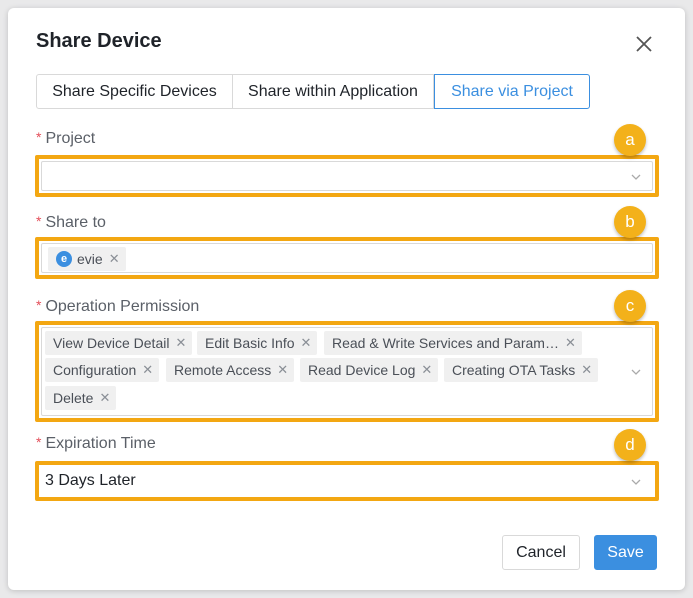  What do you see at coordinates (81, 398) in the screenshot?
I see `permission-tag: Delete ✕` at bounding box center [81, 398].